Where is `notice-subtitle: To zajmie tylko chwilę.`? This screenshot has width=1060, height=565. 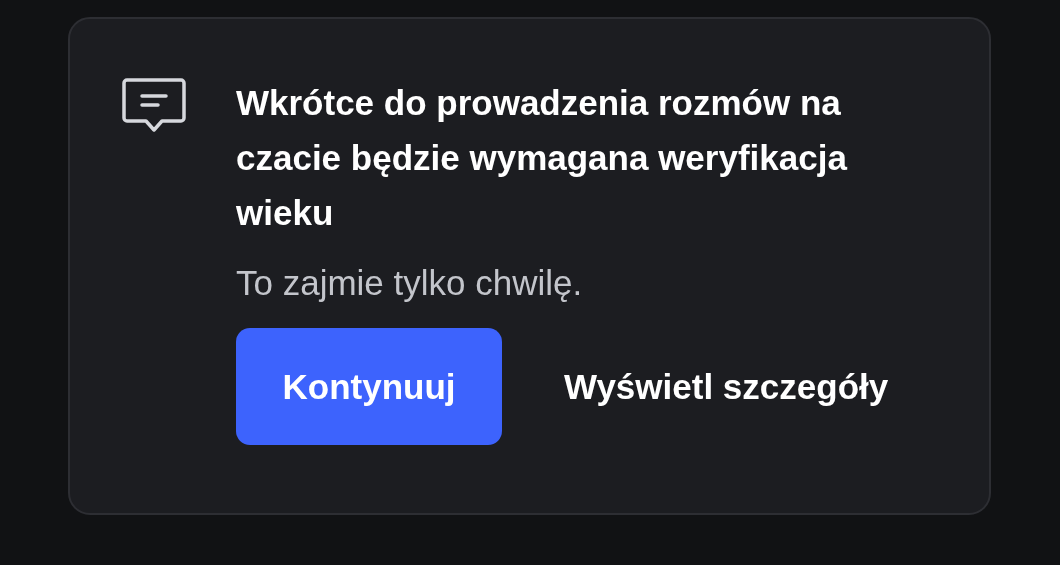
notice-subtitle: To zajmie tylko chwilę. is located at coordinates (410, 283).